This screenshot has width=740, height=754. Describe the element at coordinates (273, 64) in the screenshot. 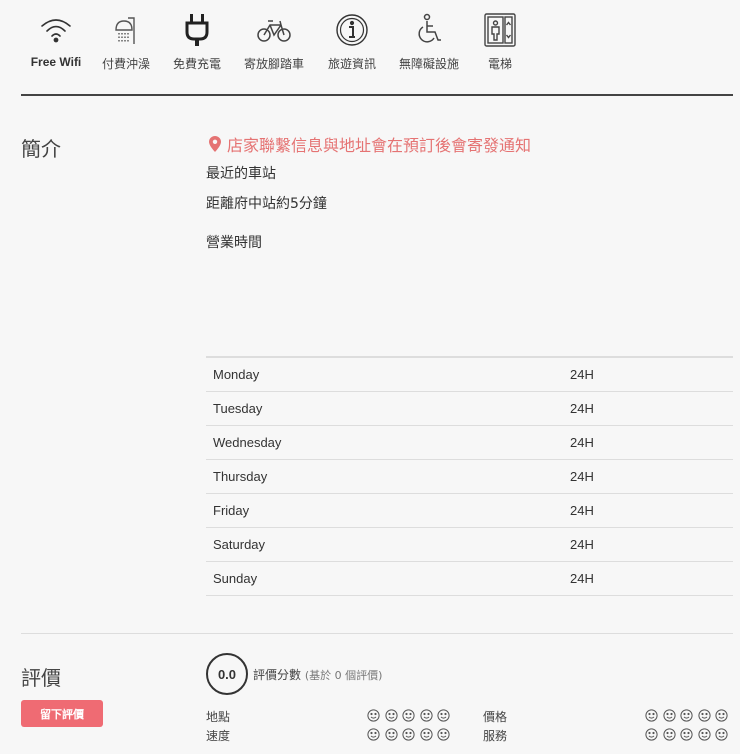

I see `amenity-label: 寄放腳踏車` at that location.